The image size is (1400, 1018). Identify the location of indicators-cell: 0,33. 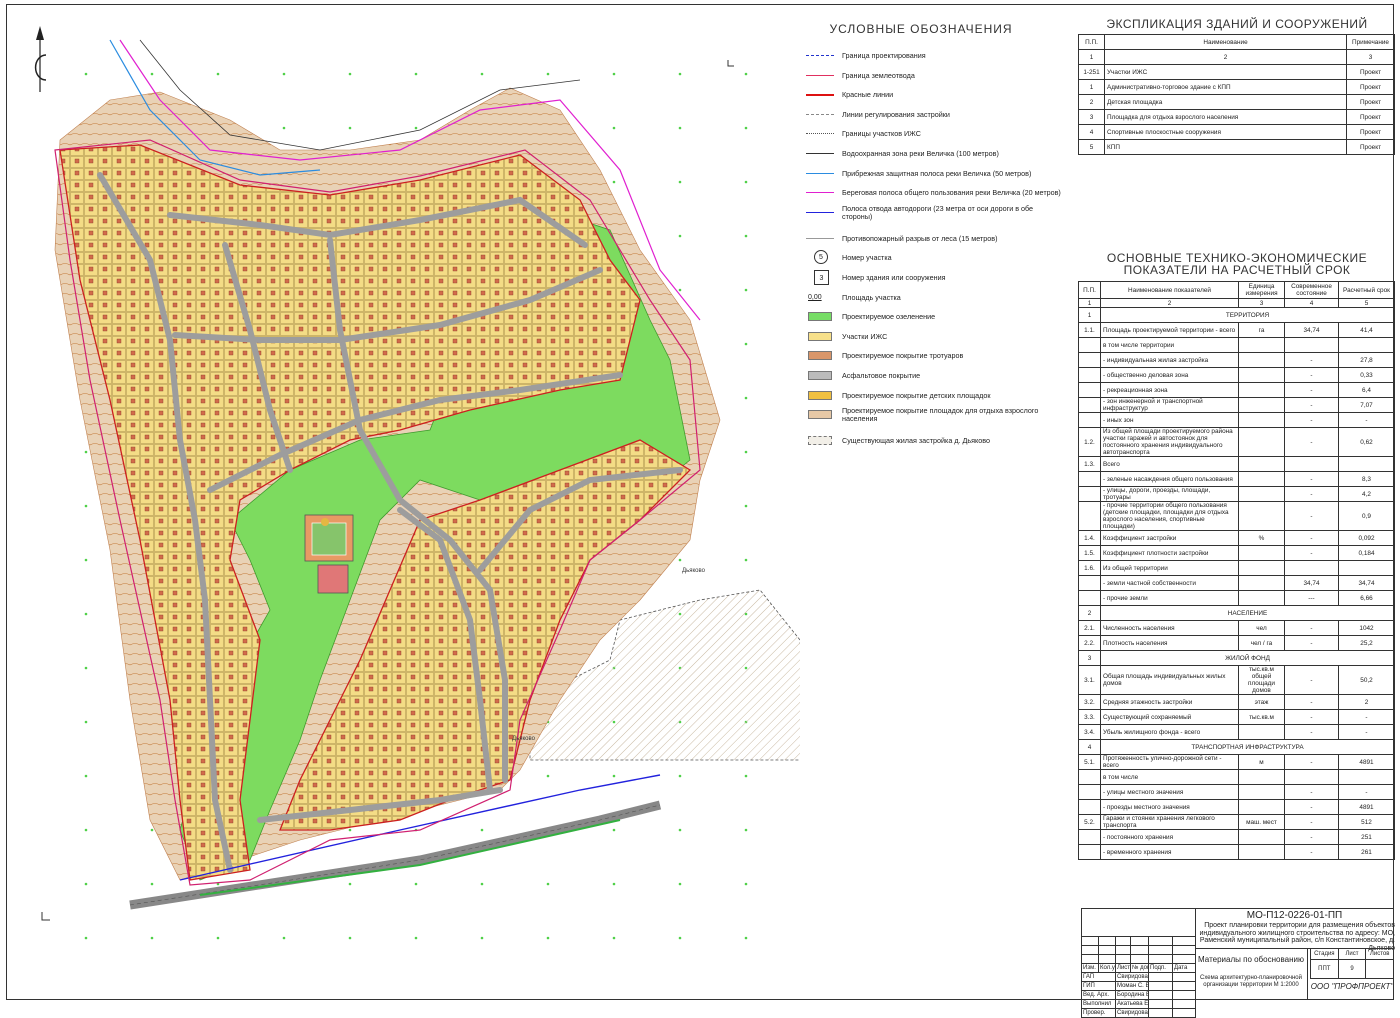
(1366, 375).